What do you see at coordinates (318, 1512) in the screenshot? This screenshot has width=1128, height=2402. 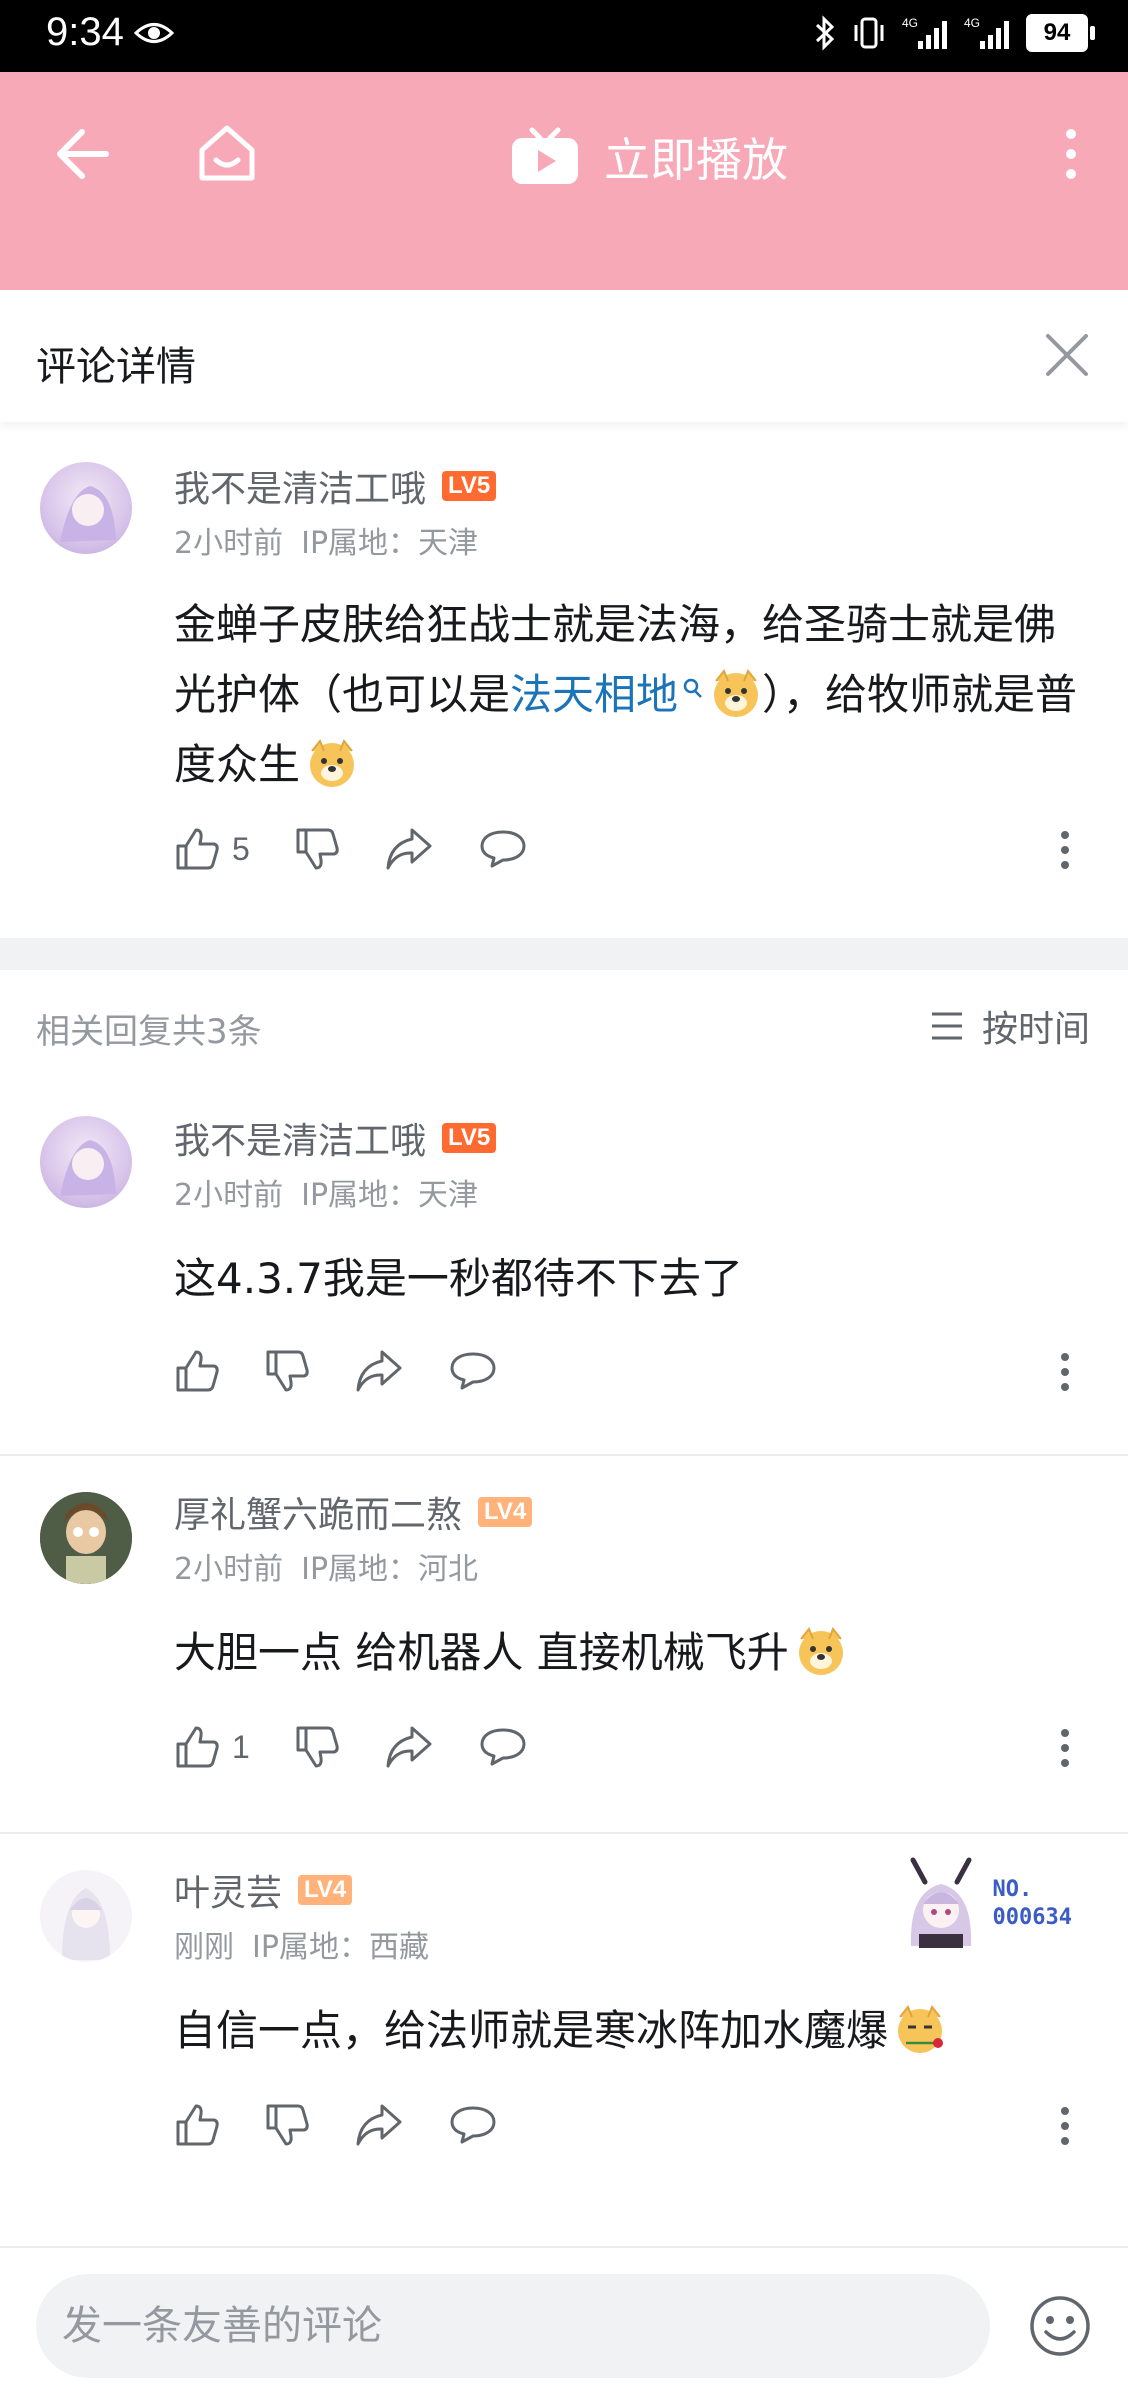 I see `username: 厚礼蟹六跪而二熬` at bounding box center [318, 1512].